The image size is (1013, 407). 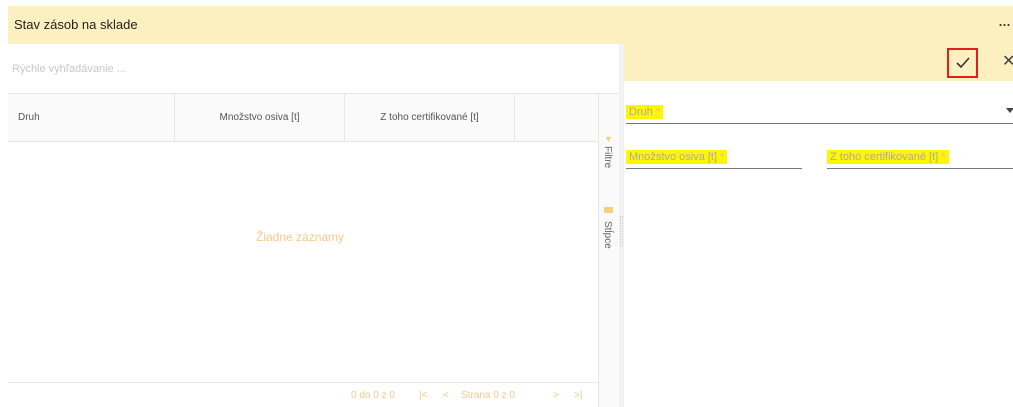 I want to click on last-page-button: >|, so click(x=578, y=395).